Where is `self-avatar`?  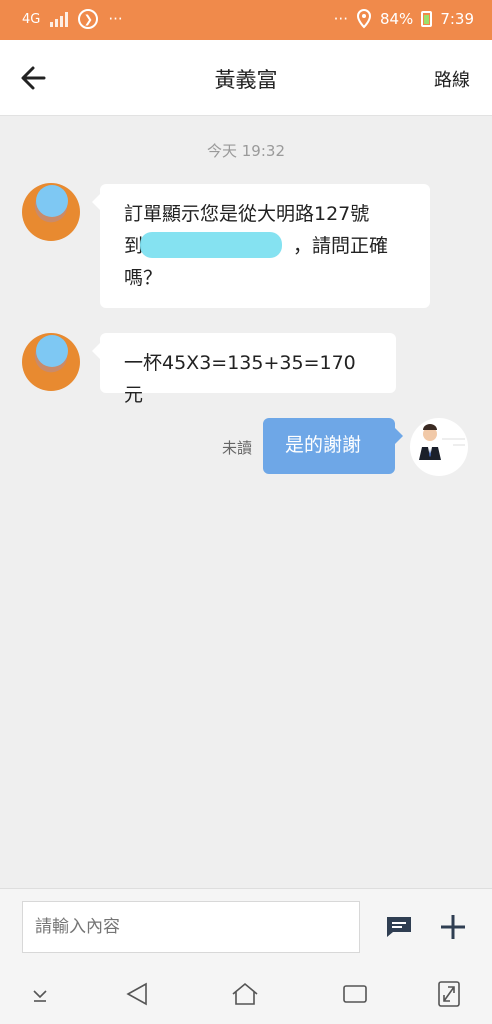
self-avatar is located at coordinates (439, 447).